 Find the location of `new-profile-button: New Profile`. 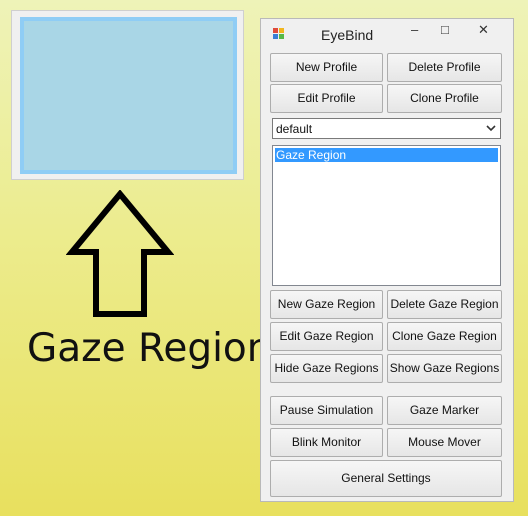

new-profile-button: New Profile is located at coordinates (326, 67).